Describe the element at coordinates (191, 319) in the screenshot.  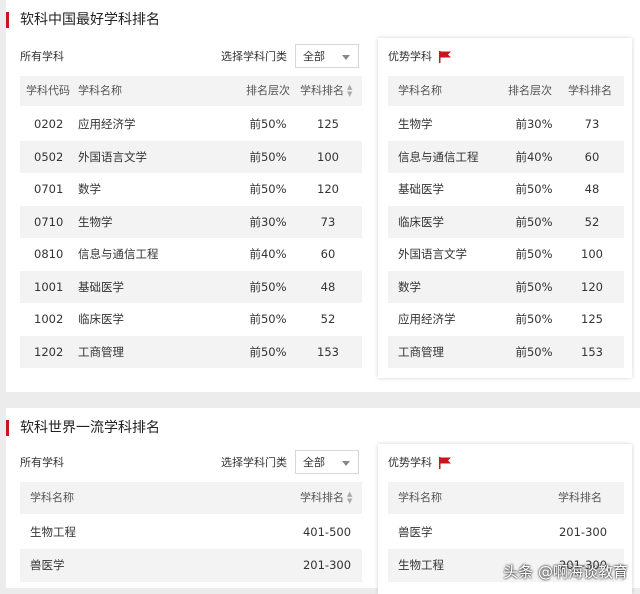
I see `table-row: 1002 临床医学 前50% 52` at that location.